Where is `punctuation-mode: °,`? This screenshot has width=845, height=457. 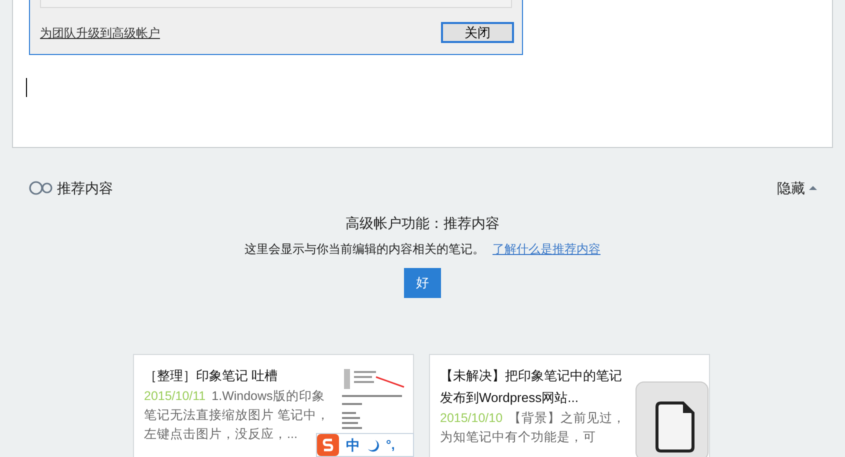 punctuation-mode: °, is located at coordinates (390, 445).